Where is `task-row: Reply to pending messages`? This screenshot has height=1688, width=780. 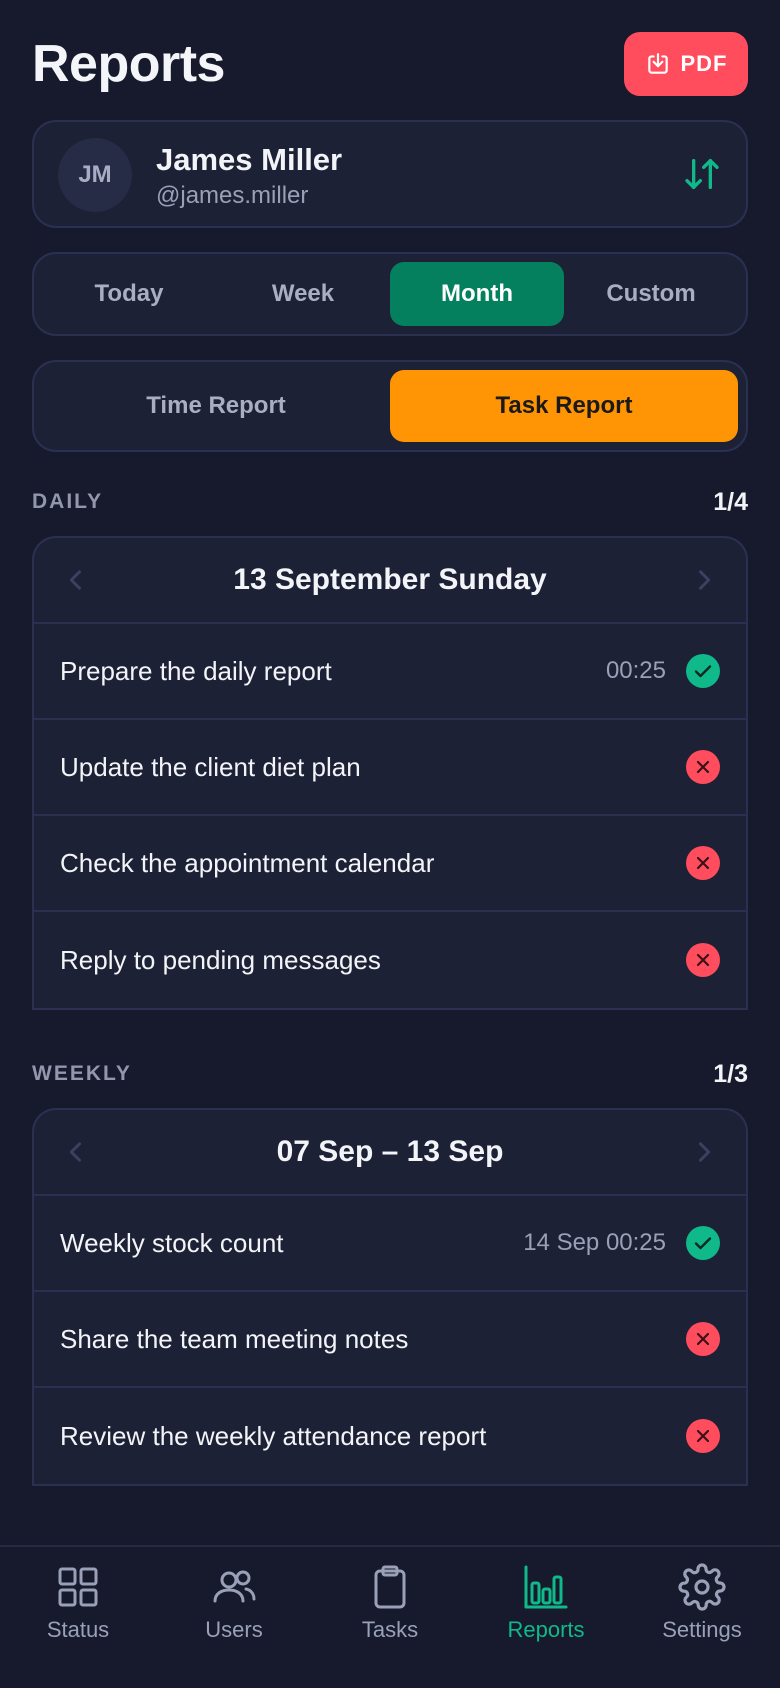 task-row: Reply to pending messages is located at coordinates (390, 960).